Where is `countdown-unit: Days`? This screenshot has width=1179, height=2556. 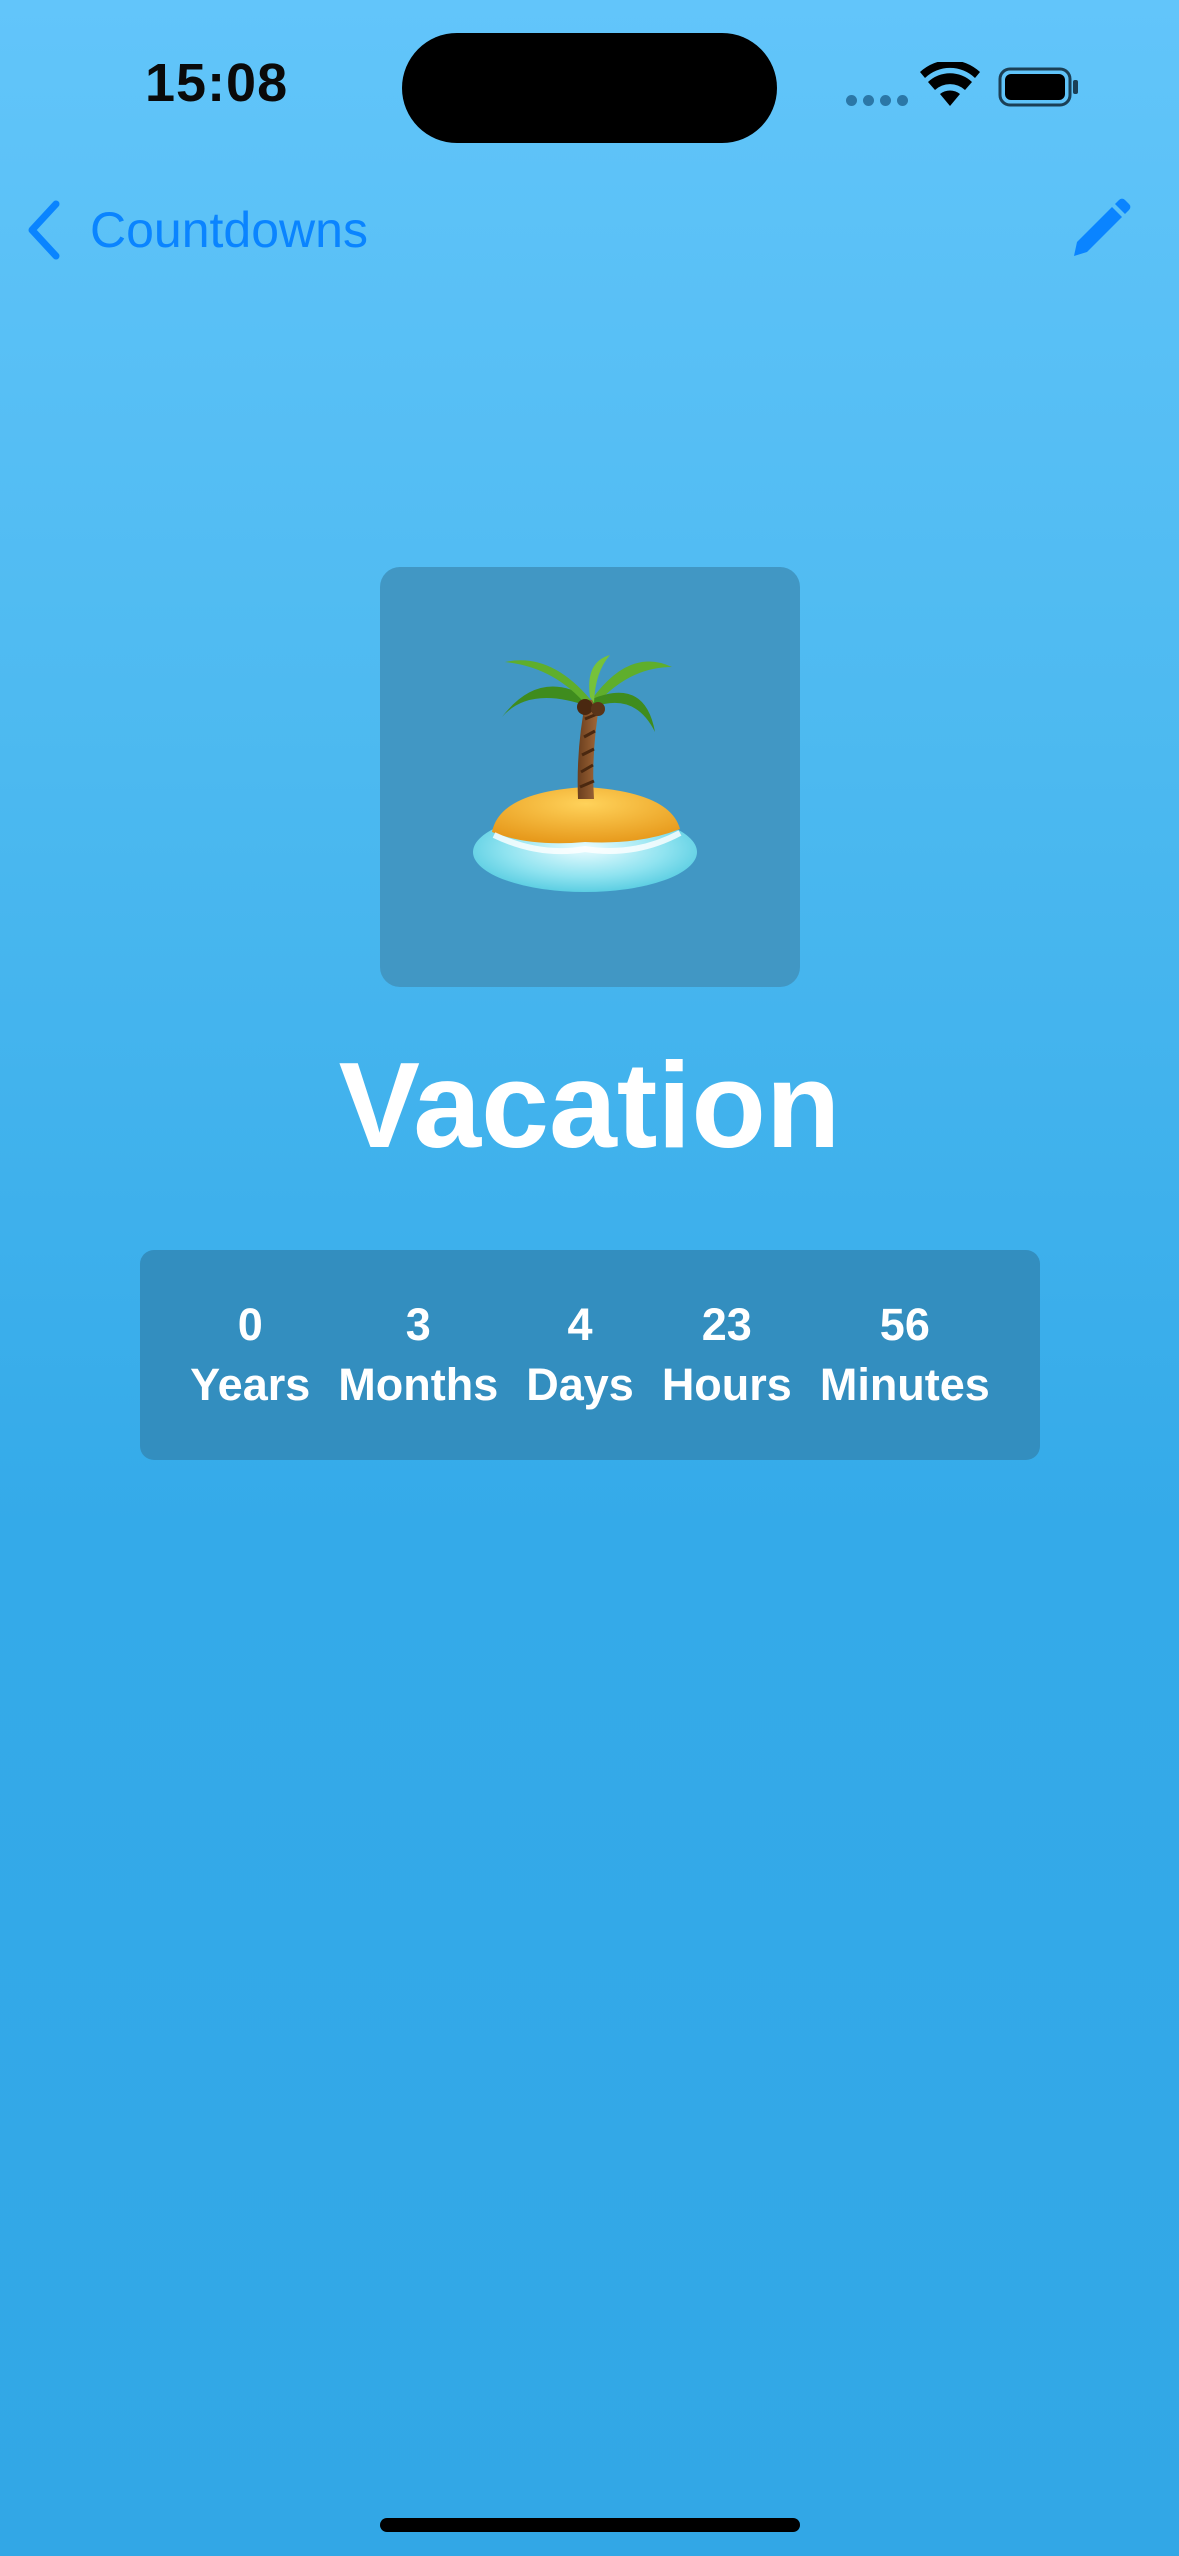
countdown-unit: Days is located at coordinates (580, 1384).